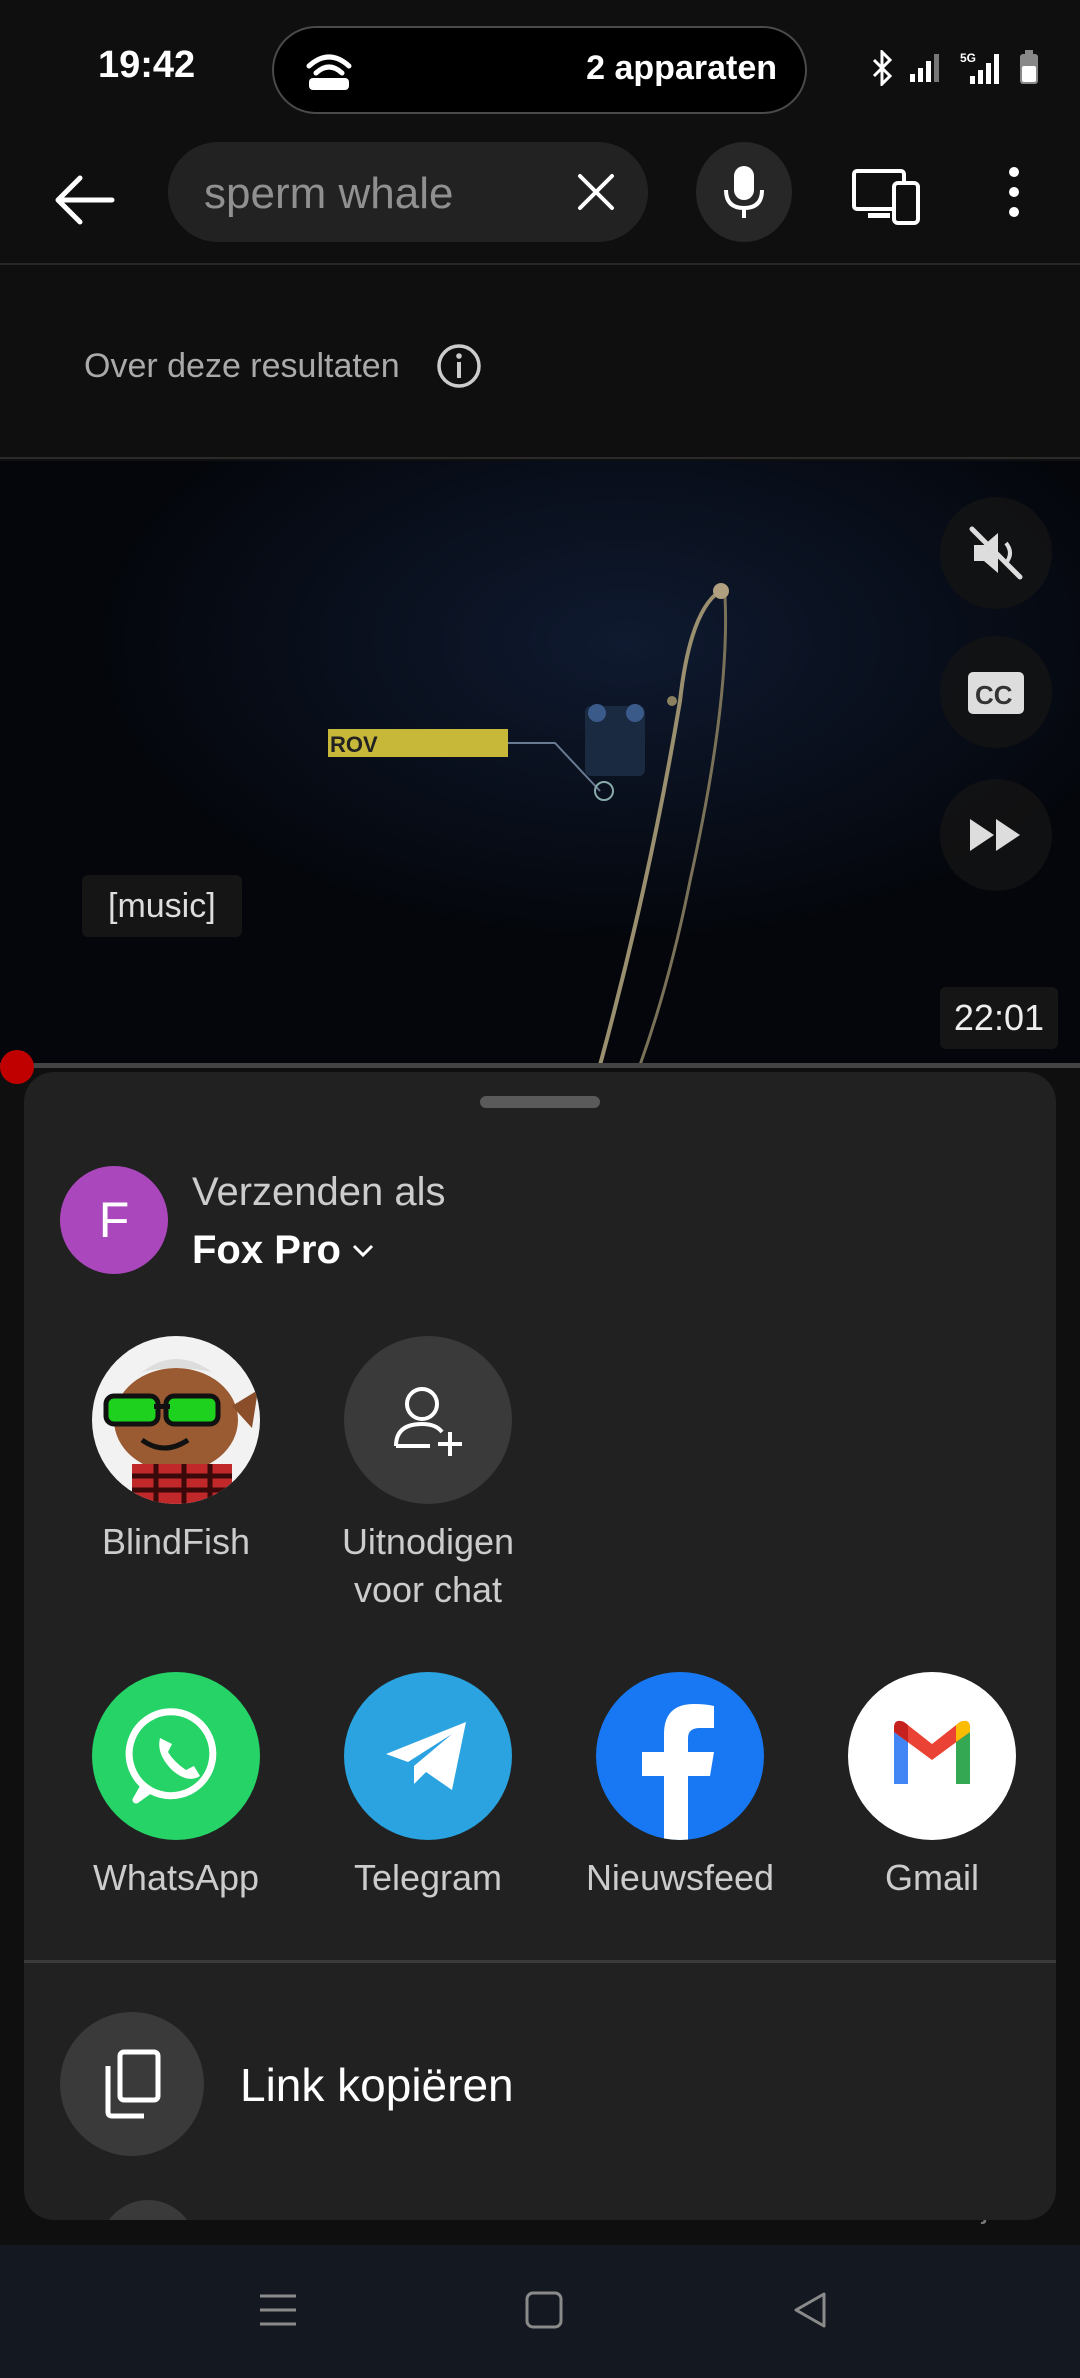  I want to click on system-navigation-bar, so click(540, 2311).